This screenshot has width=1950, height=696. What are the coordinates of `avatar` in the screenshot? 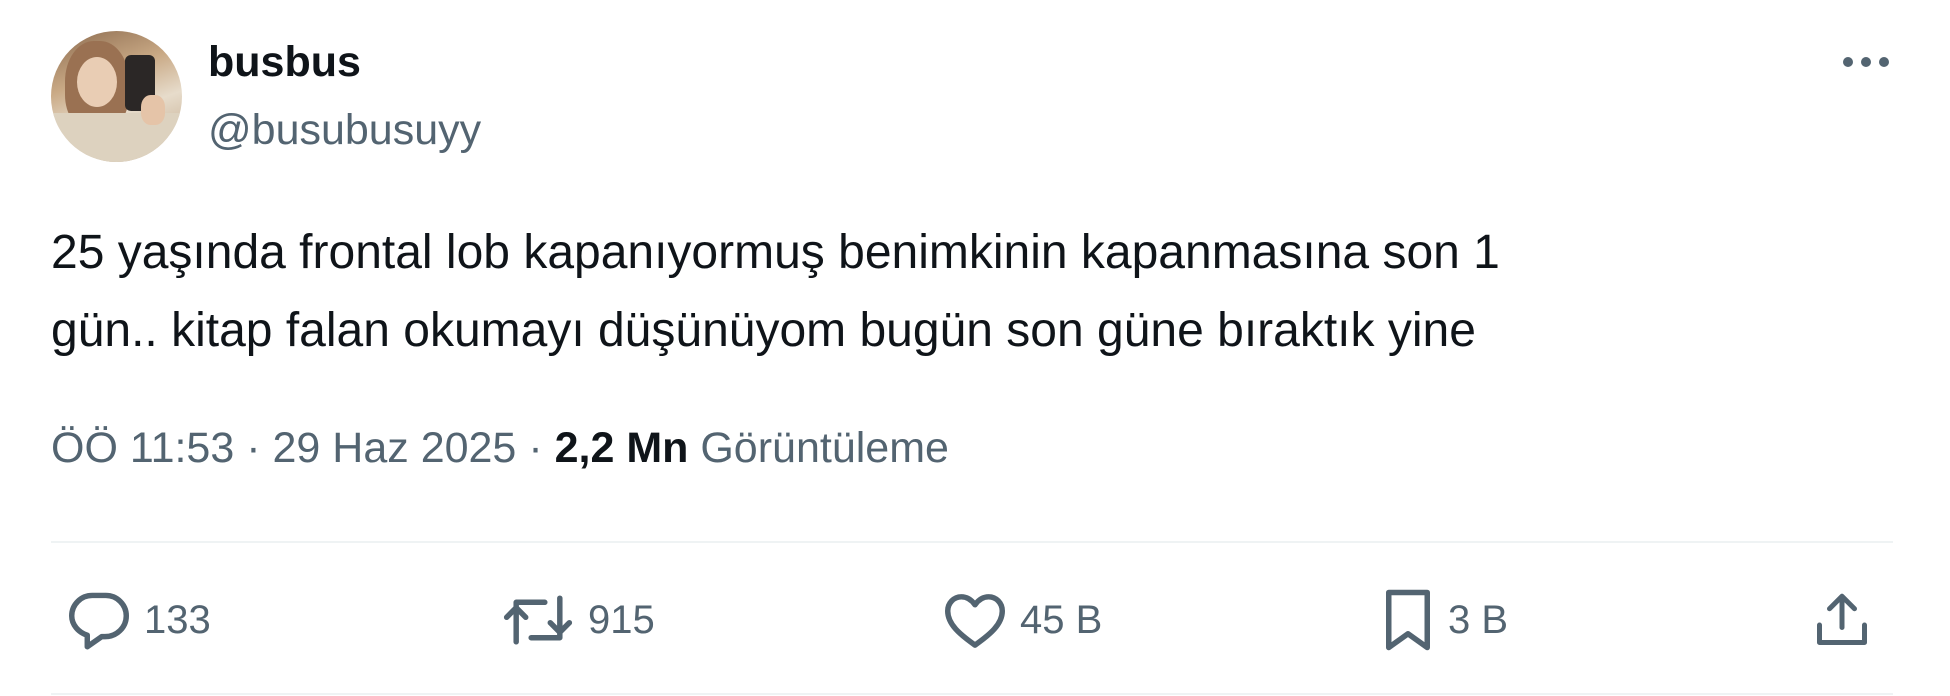 It's located at (116, 96).